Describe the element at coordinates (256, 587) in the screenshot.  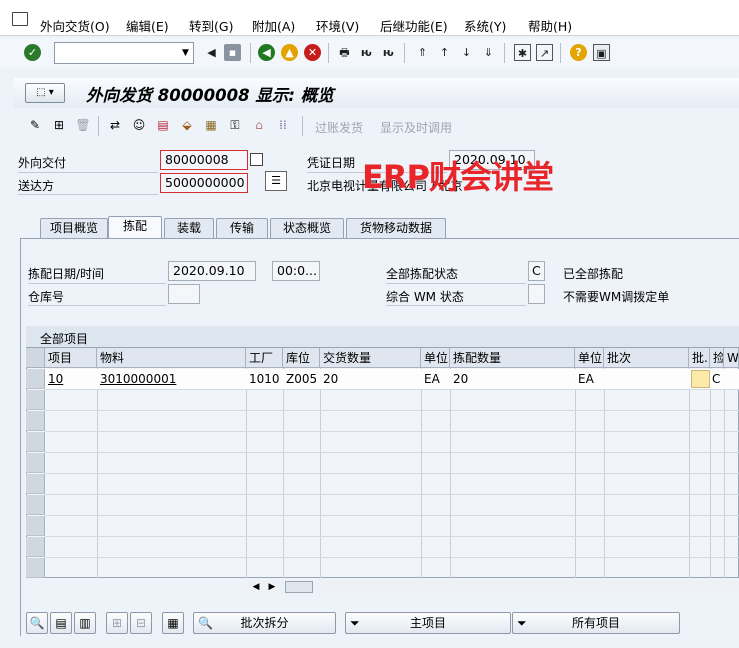
I see `scroll-left-icon: ◀` at that location.